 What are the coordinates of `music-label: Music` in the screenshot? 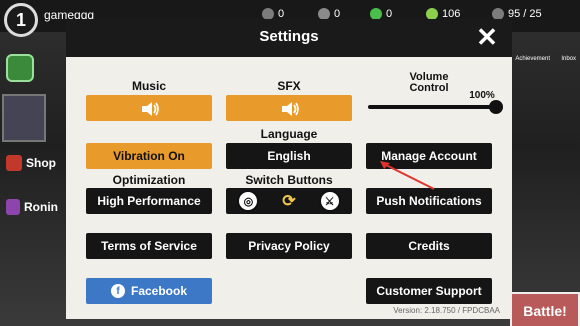 It's located at (148, 86).